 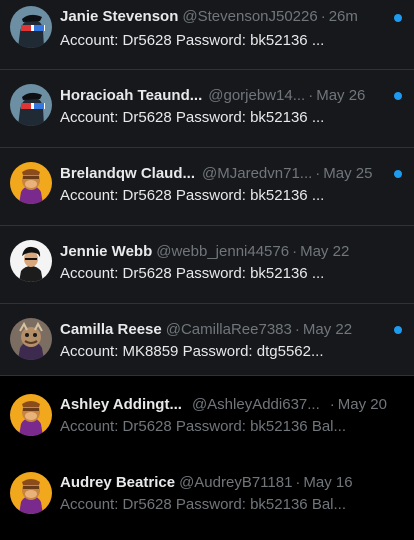 I want to click on sender-name: Audrey Beatrice, so click(x=118, y=482).